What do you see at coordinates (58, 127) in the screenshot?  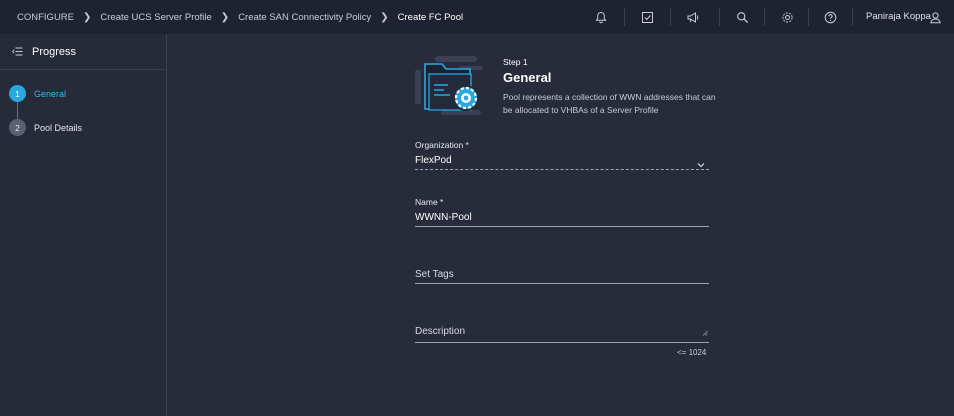 I see `step-label: Pool Details` at bounding box center [58, 127].